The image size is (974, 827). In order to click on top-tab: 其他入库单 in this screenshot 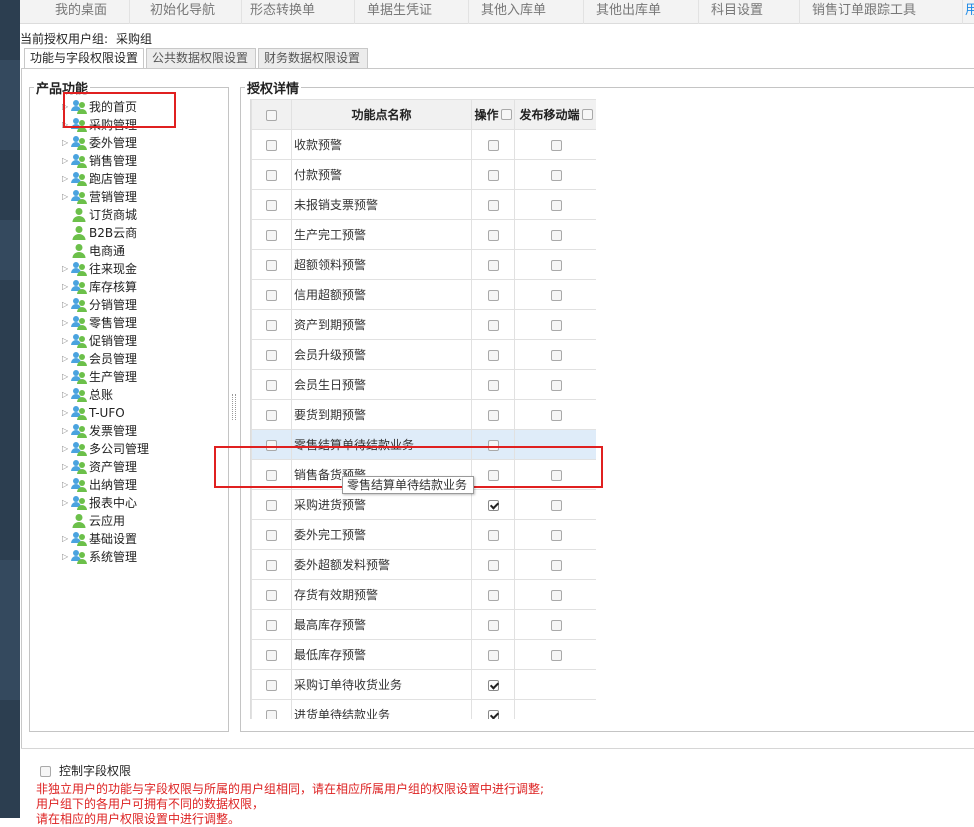, I will do `click(526, 12)`.